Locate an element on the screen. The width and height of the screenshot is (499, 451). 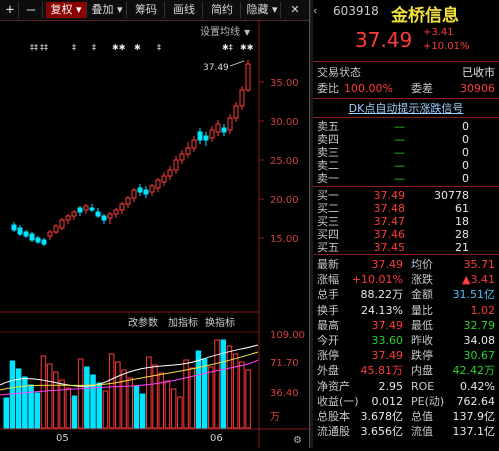
order-level-label: 卖一 is located at coordinates (328, 178).